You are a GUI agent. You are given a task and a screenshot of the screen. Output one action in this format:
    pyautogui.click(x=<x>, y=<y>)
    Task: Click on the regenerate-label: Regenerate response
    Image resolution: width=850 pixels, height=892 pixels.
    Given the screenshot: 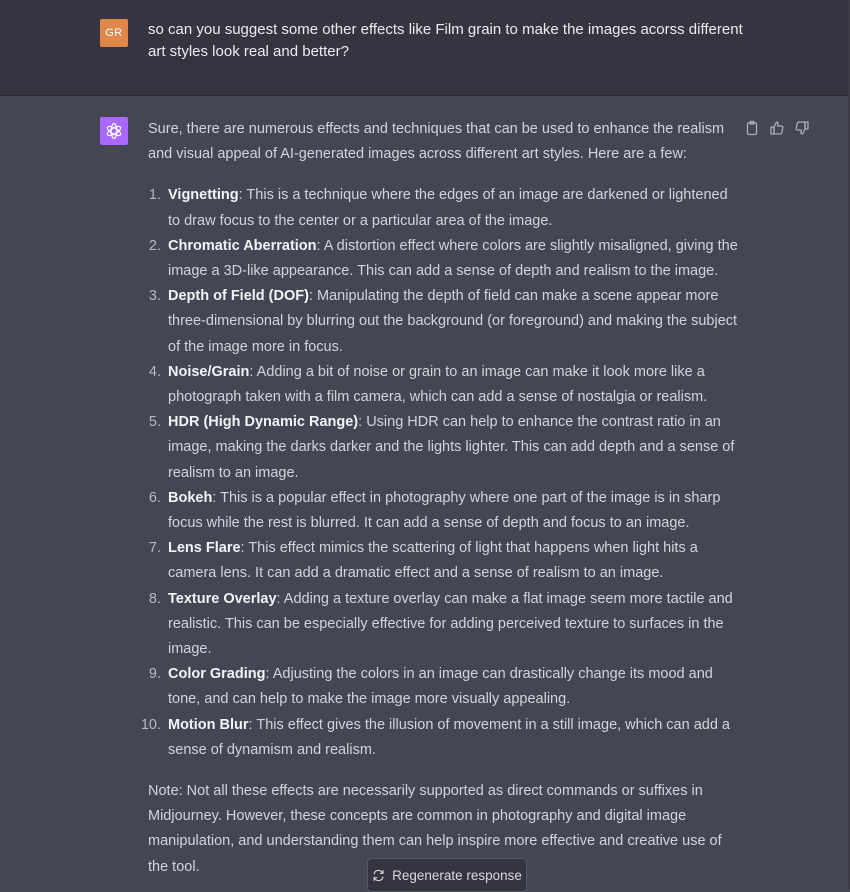 What is the action you would take?
    pyautogui.click(x=457, y=875)
    